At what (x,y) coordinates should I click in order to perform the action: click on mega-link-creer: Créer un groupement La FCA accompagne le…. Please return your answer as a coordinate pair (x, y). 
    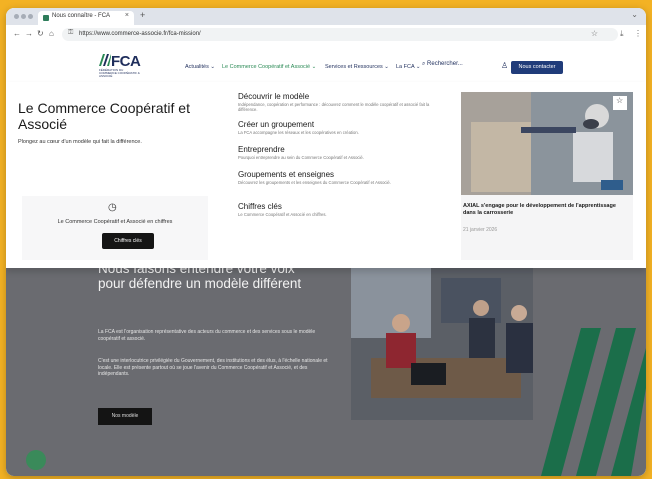
    Looking at the image, I should click on (343, 127).